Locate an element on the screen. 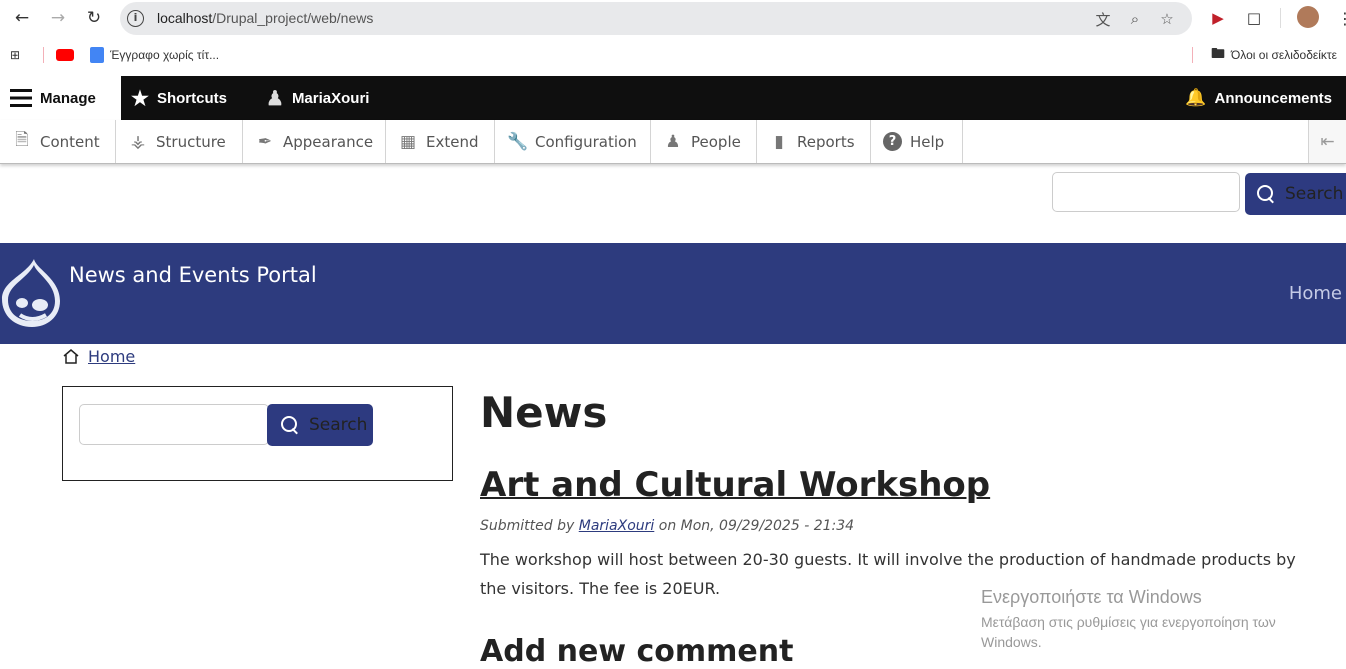  windows-watermark-title: Ενεργοποιήστε τα Windows is located at coordinates (1091, 597).